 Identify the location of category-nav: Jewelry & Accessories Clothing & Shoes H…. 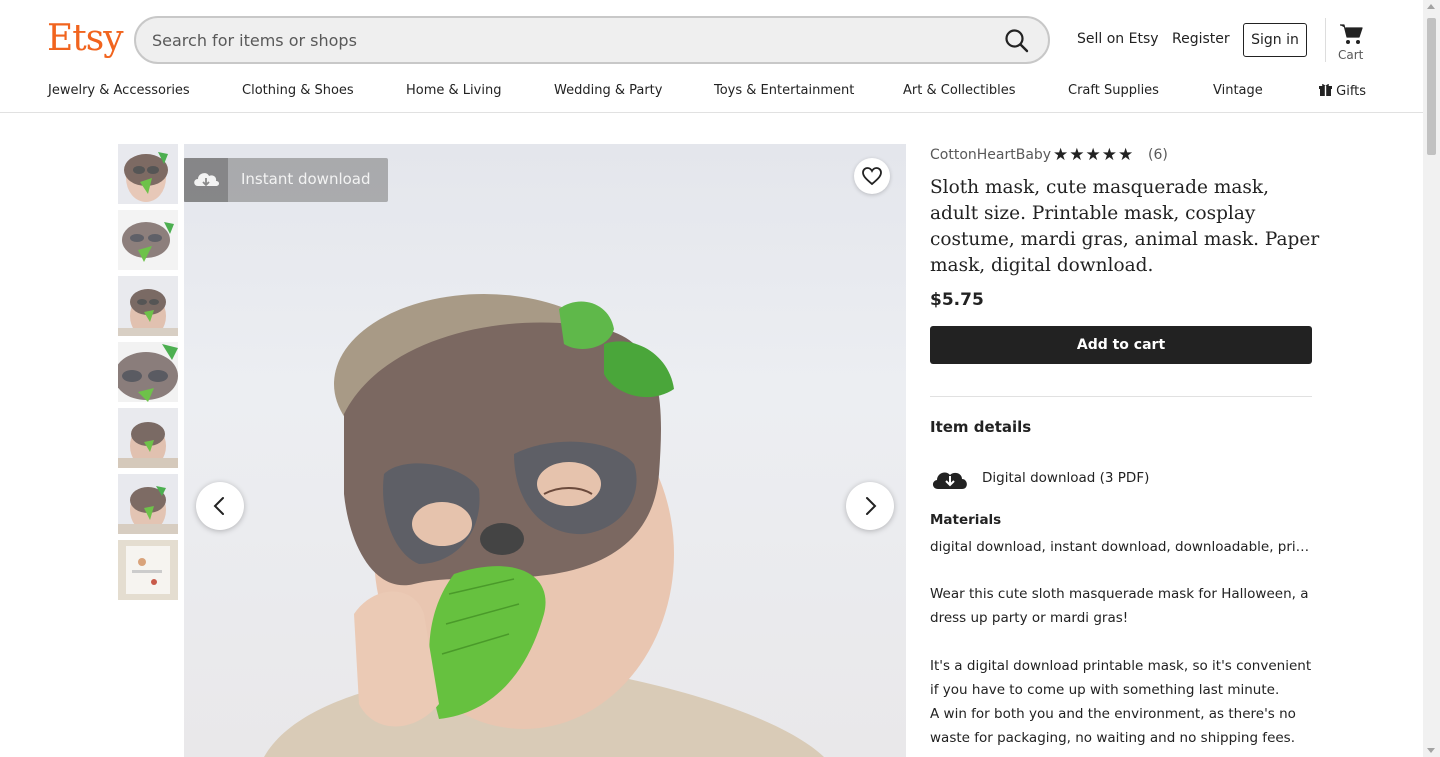
(711, 94).